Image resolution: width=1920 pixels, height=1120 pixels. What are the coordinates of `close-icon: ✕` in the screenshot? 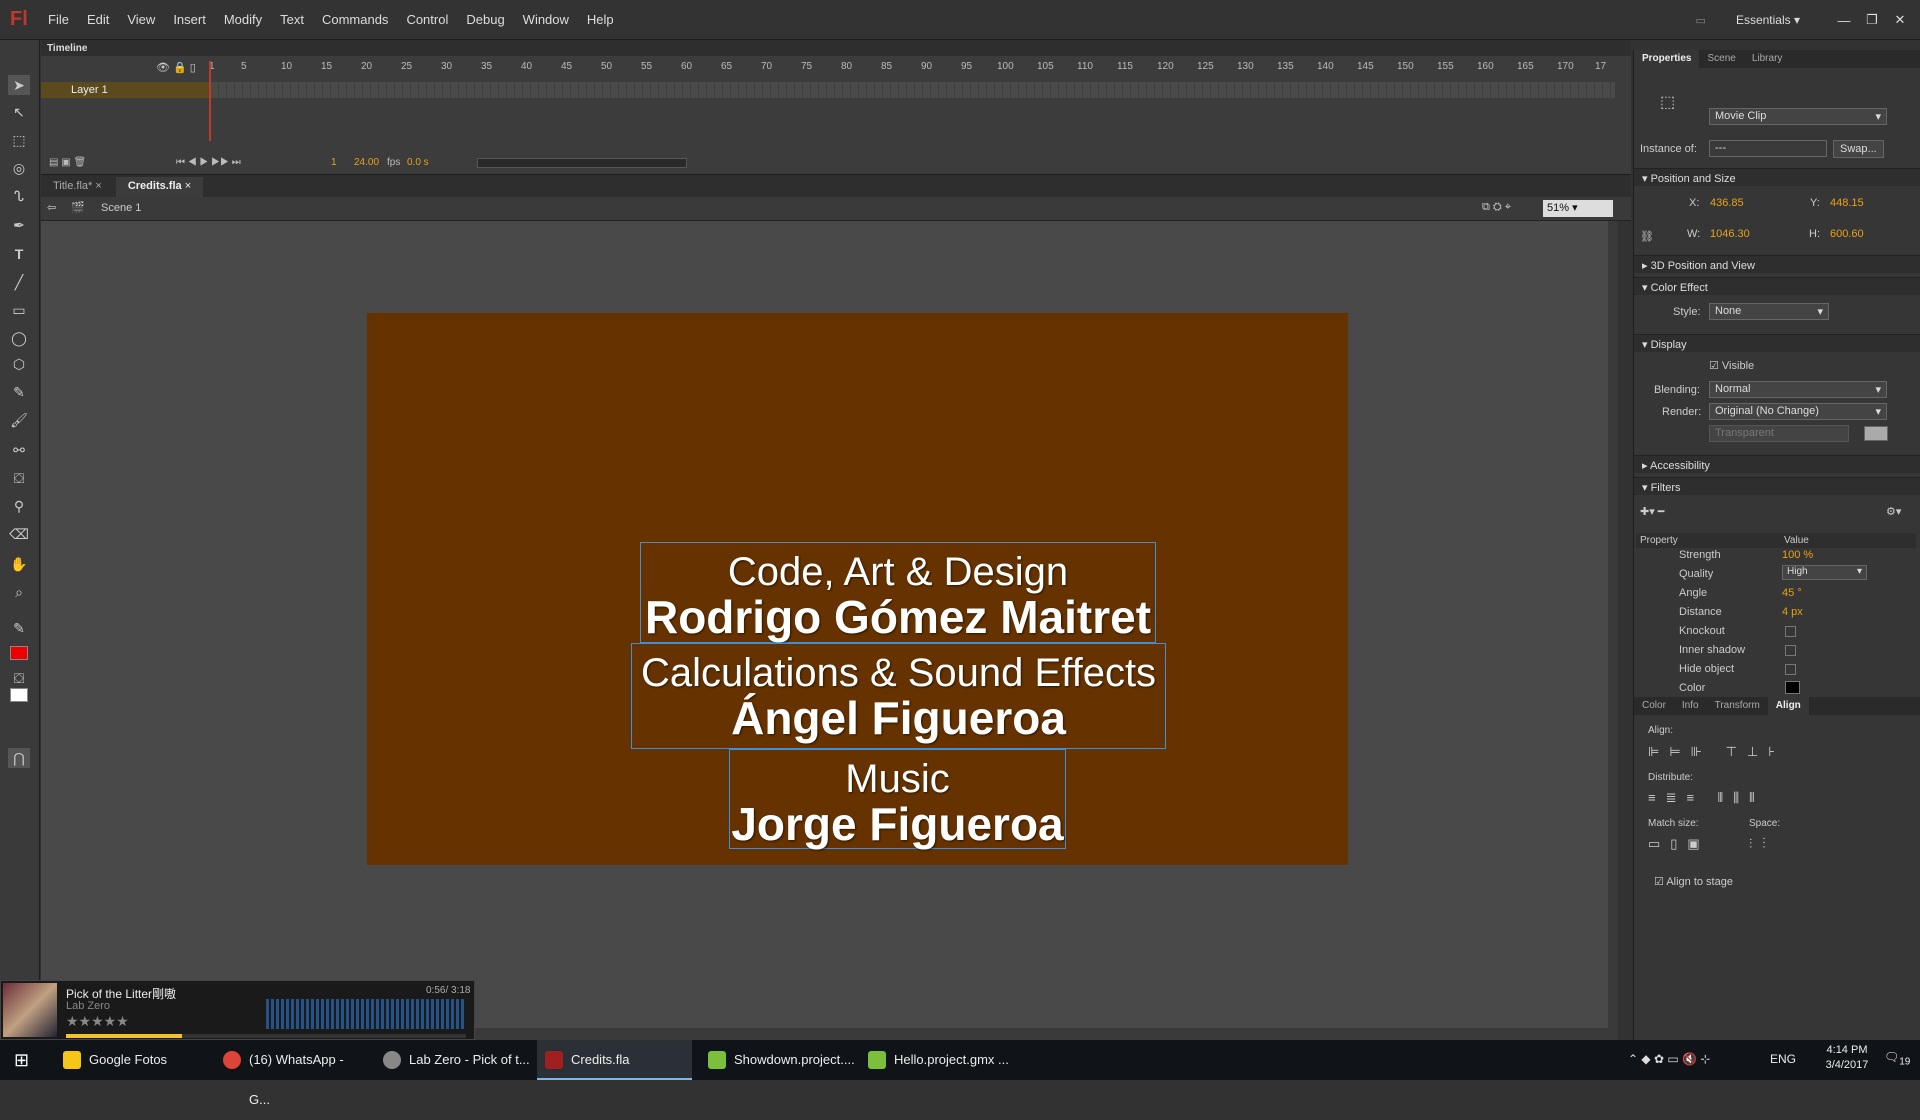 It's located at (1900, 20).